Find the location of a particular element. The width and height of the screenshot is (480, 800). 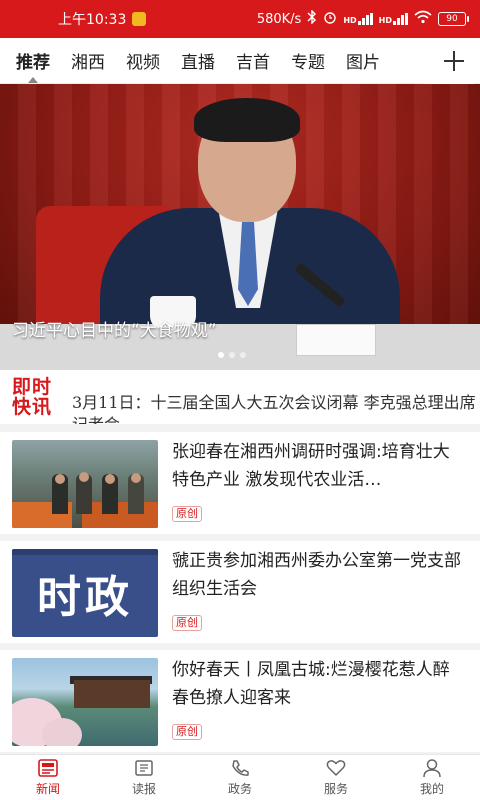

battery-icon: 90 is located at coordinates (453, 19).